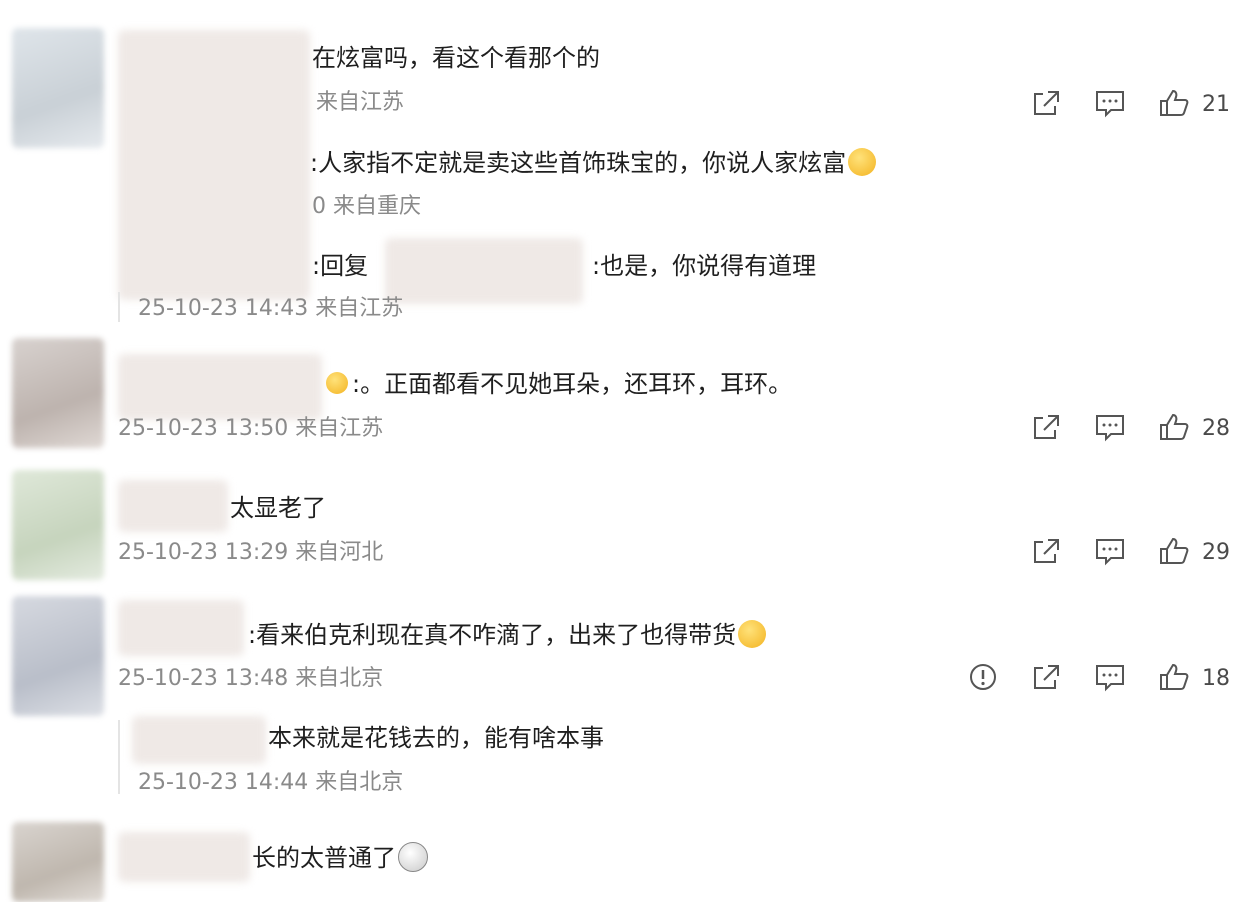  Describe the element at coordinates (704, 266) in the screenshot. I see `reply-text: :也是，你说得有道理` at that location.